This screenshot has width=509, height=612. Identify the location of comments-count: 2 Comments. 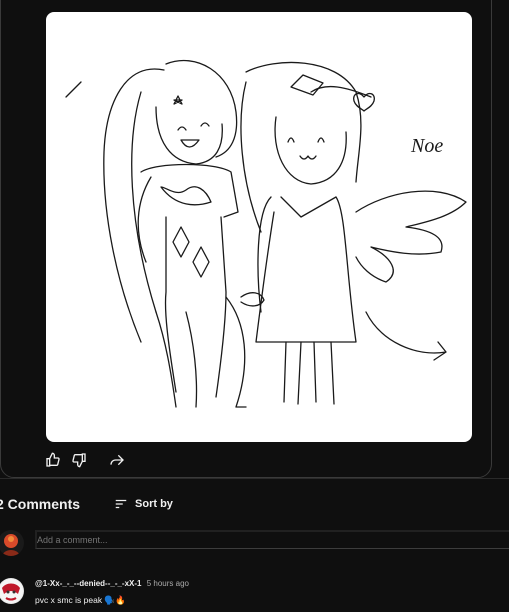
(40, 504).